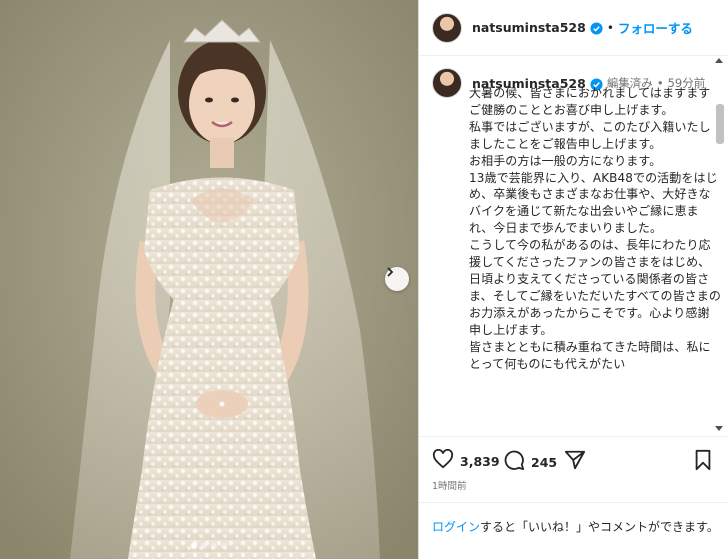 The height and width of the screenshot is (560, 728). I want to click on paper-plane-icon, so click(575, 462).